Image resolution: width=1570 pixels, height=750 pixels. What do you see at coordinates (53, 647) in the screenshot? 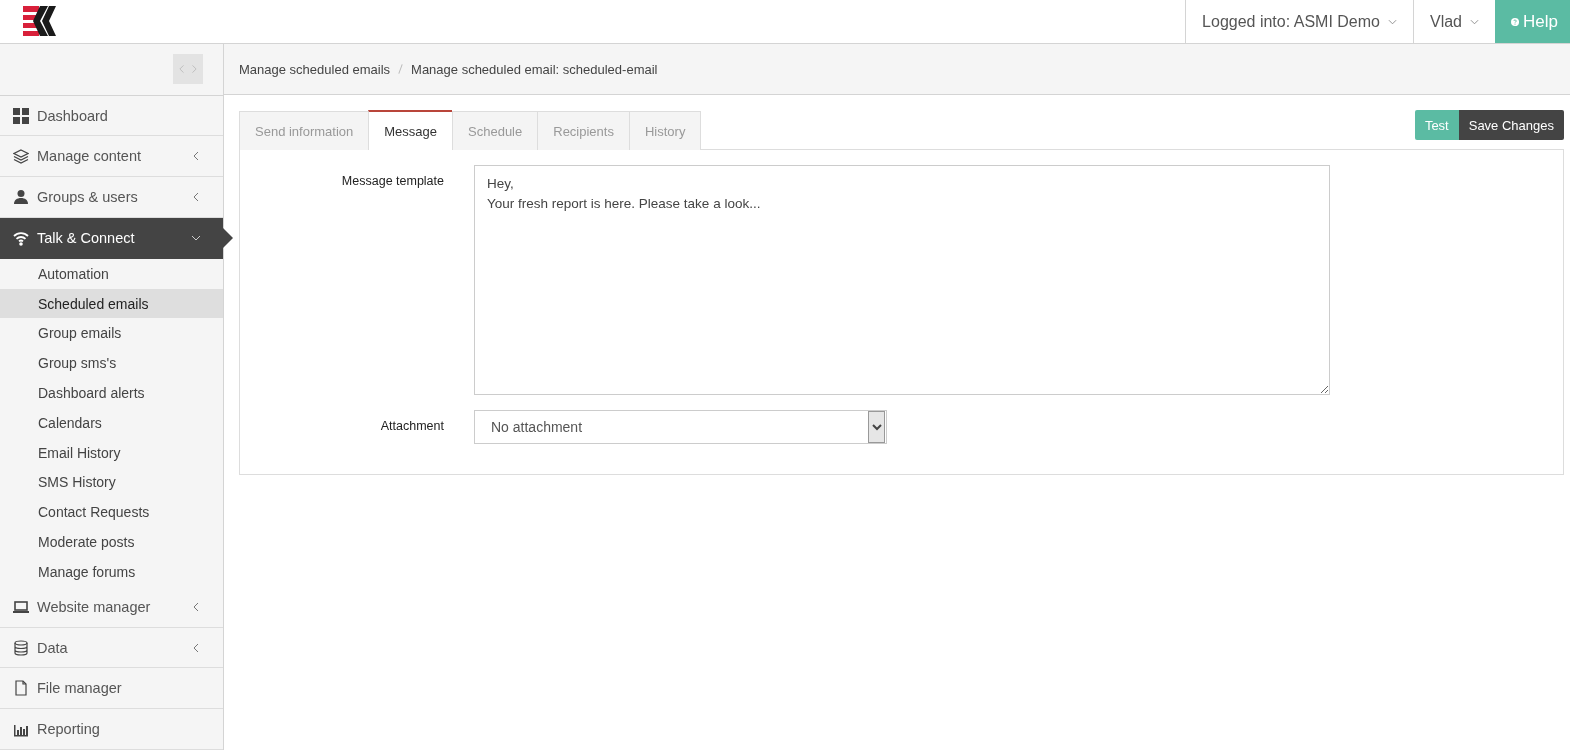
I see `sidebar-label: Data` at bounding box center [53, 647].